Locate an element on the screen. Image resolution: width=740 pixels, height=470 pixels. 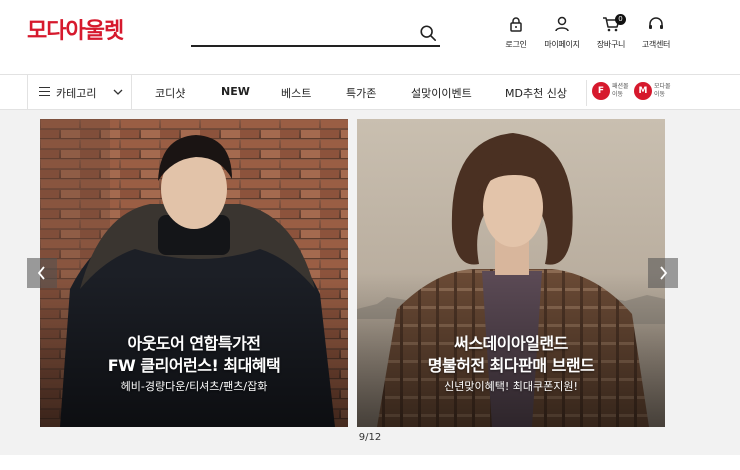
search-input is located at coordinates (301, 33).